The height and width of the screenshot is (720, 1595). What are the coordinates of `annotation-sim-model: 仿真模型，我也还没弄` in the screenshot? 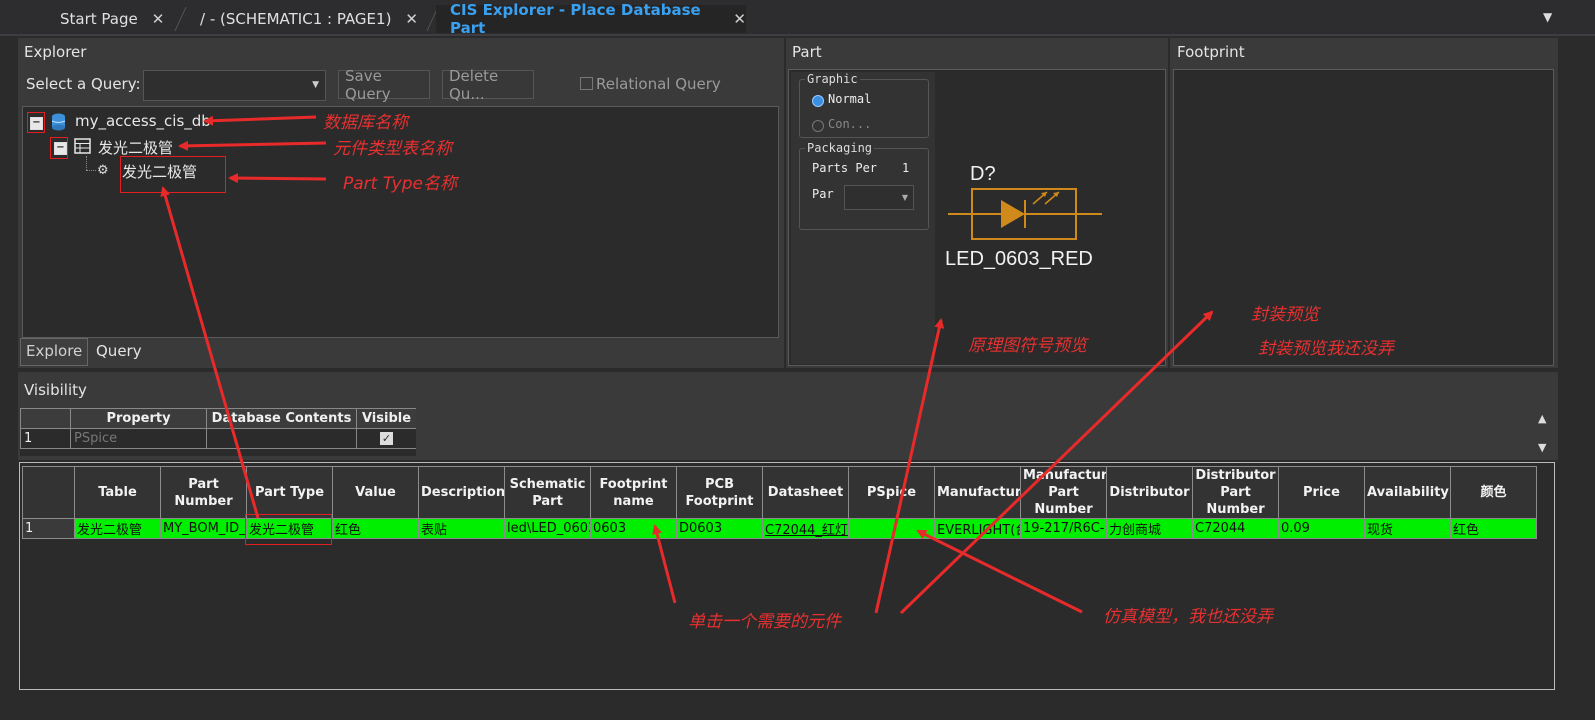 It's located at (1188, 617).